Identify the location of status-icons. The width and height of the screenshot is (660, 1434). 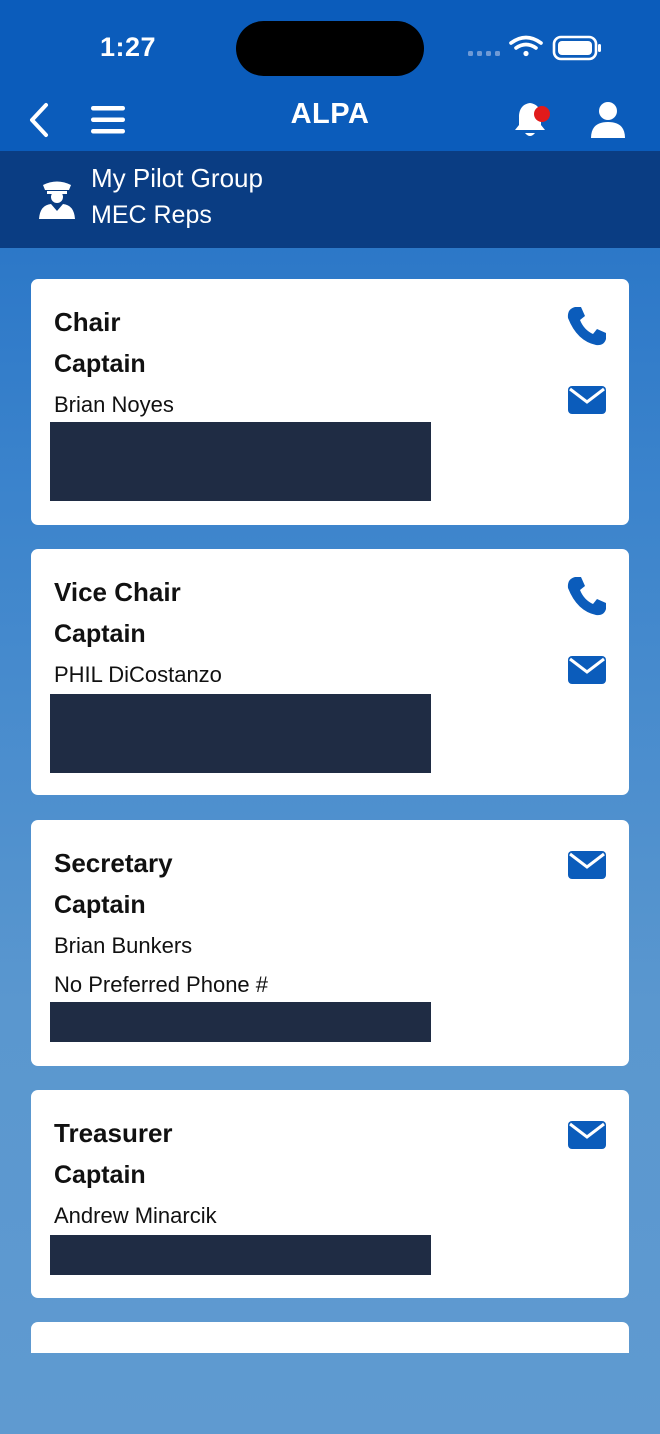
(536, 51).